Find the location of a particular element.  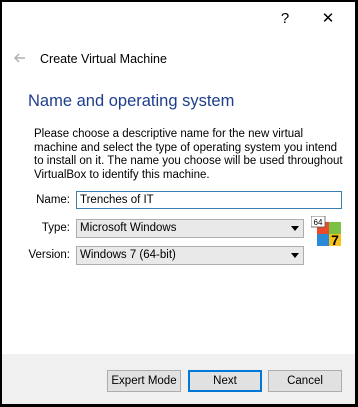

expert-mode-button: Expert Mode is located at coordinates (144, 381).